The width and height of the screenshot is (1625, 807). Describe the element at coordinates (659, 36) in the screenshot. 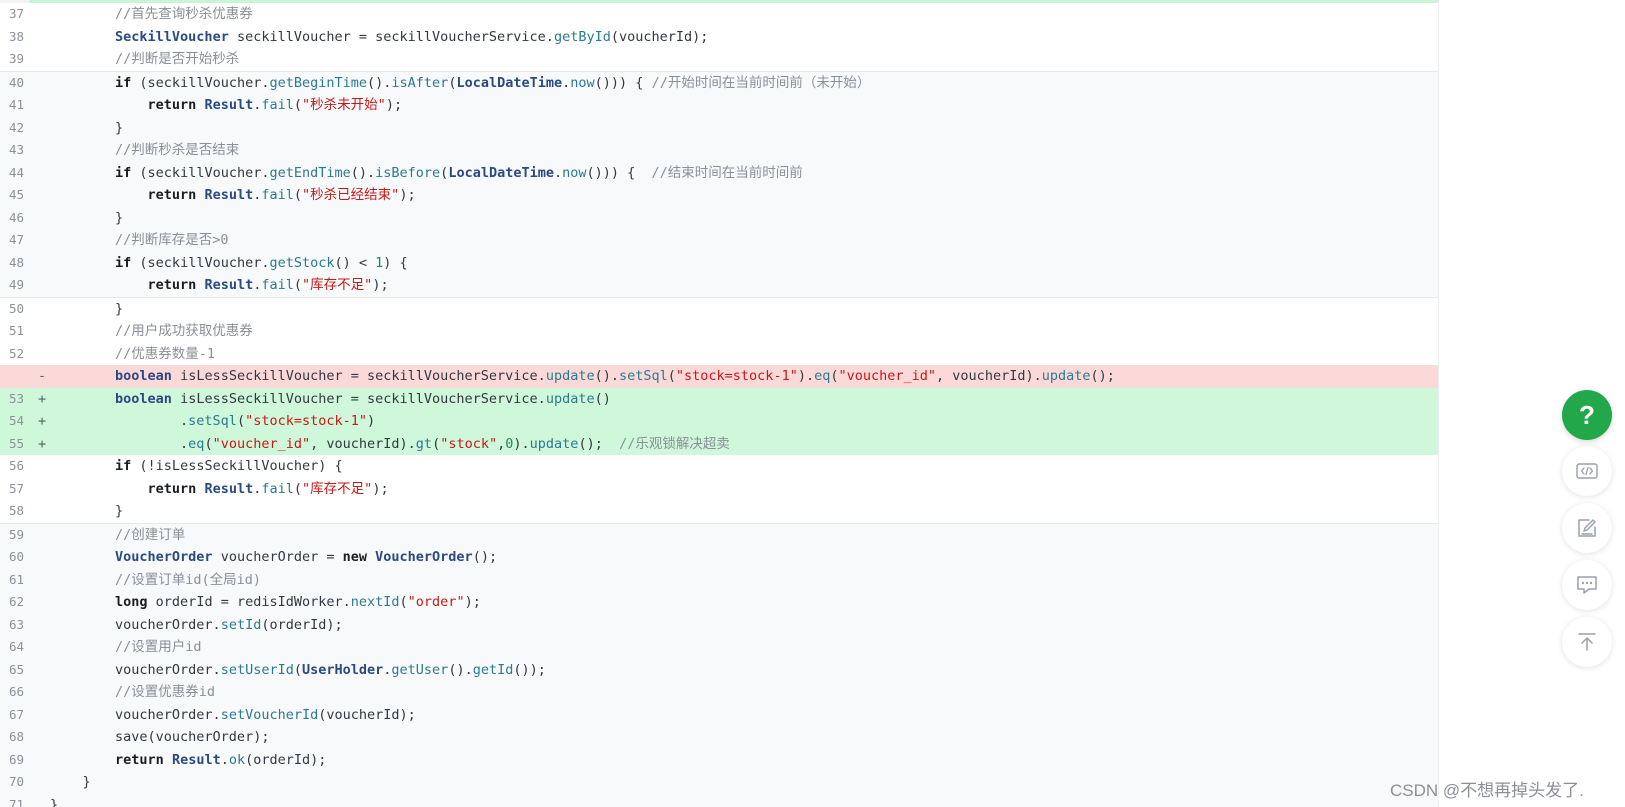

I see `code-token: (voucherId);` at that location.